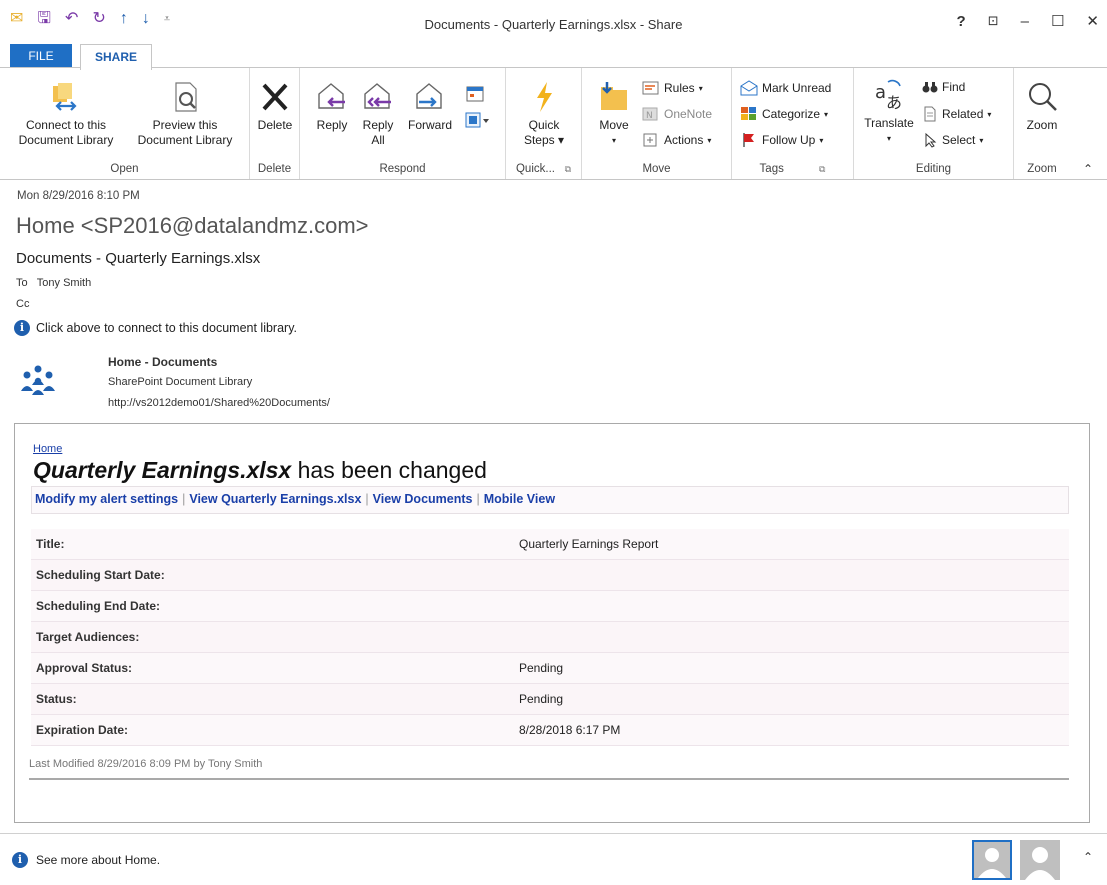 The width and height of the screenshot is (1107, 885). Describe the element at coordinates (20, 860) in the screenshot. I see `info-icon: i` at that location.